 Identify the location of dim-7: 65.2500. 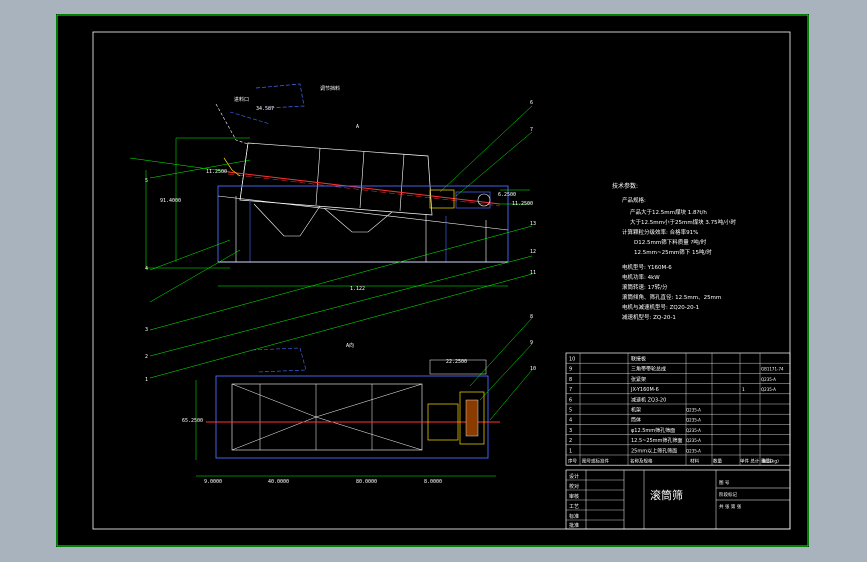
(192, 421).